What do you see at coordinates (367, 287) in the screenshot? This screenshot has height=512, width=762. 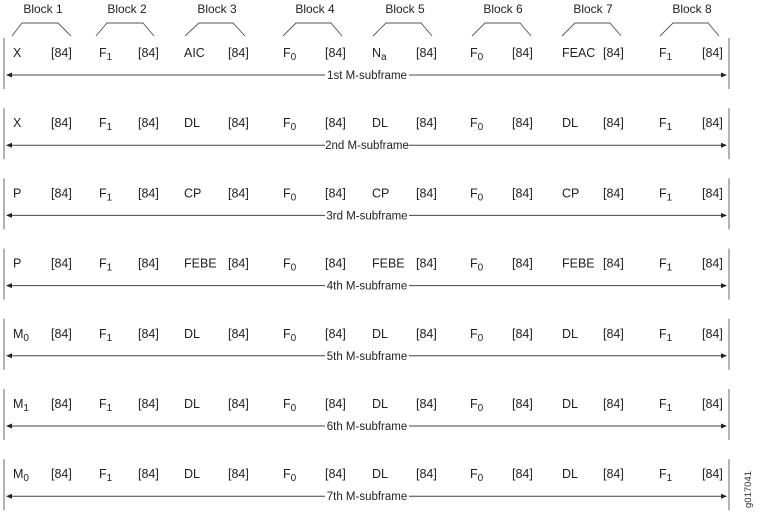 I see `subframe-label: 4th M-subframe` at bounding box center [367, 287].